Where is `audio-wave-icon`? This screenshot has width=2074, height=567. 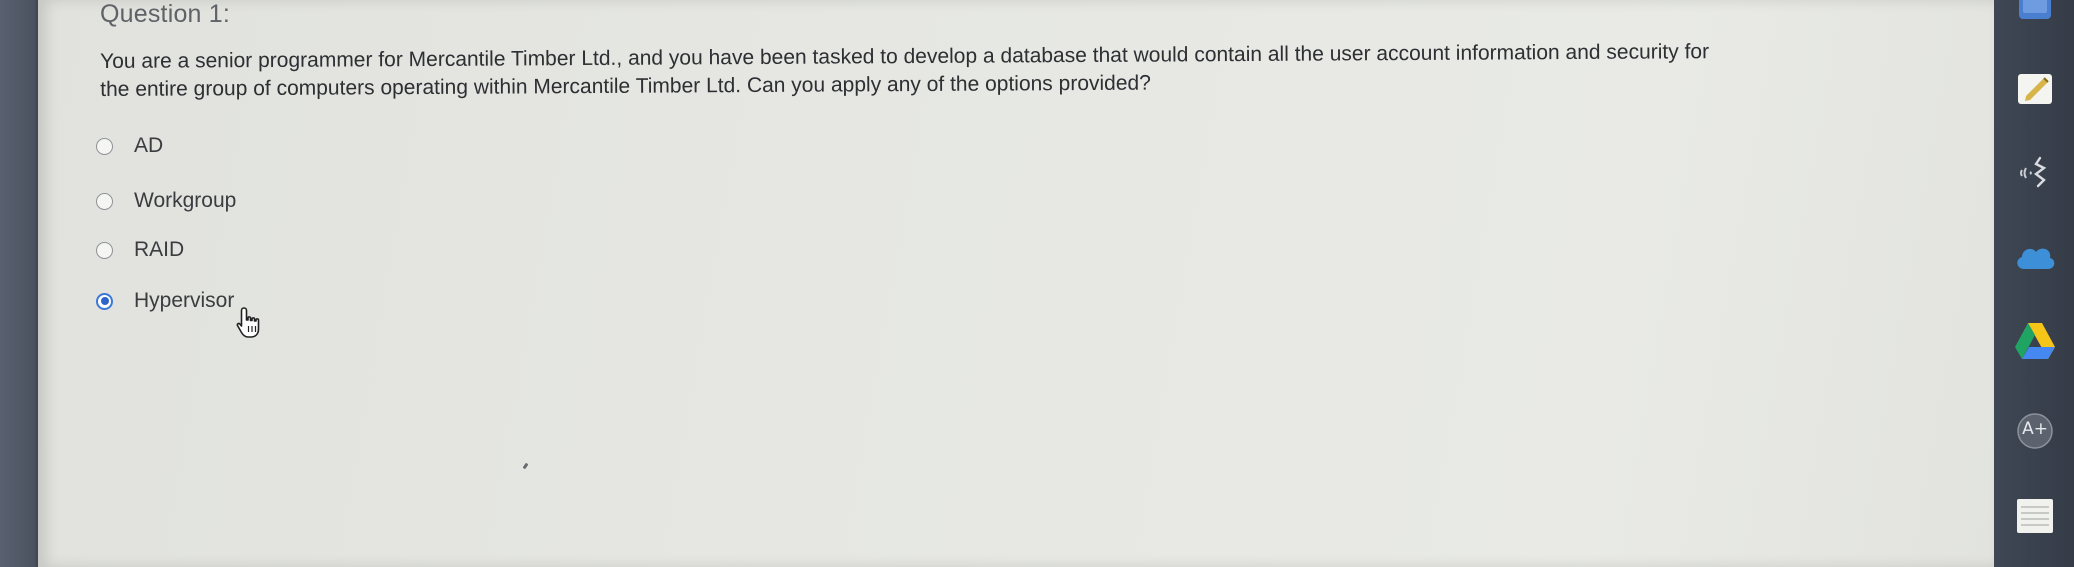
audio-wave-icon is located at coordinates (2035, 173).